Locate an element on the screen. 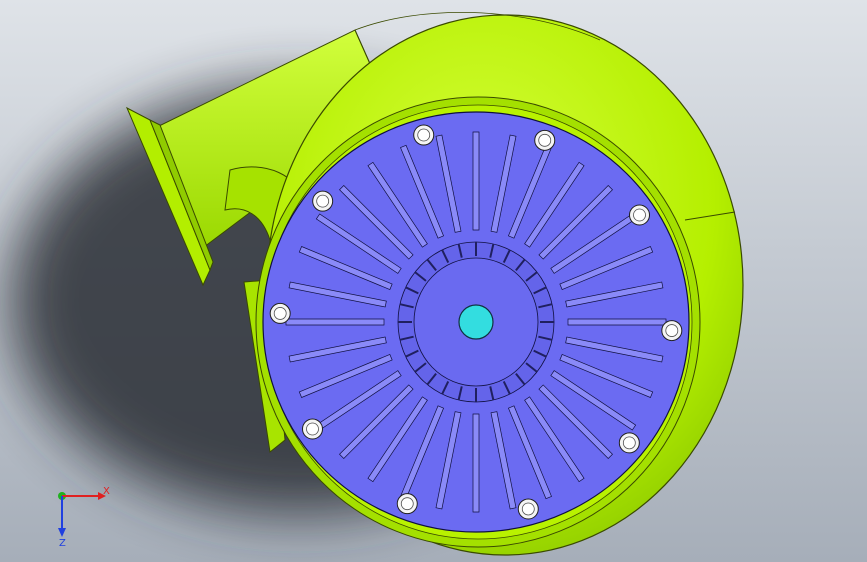 Image resolution: width=867 pixels, height=562 pixels. shaft-end is located at coordinates (476, 322).